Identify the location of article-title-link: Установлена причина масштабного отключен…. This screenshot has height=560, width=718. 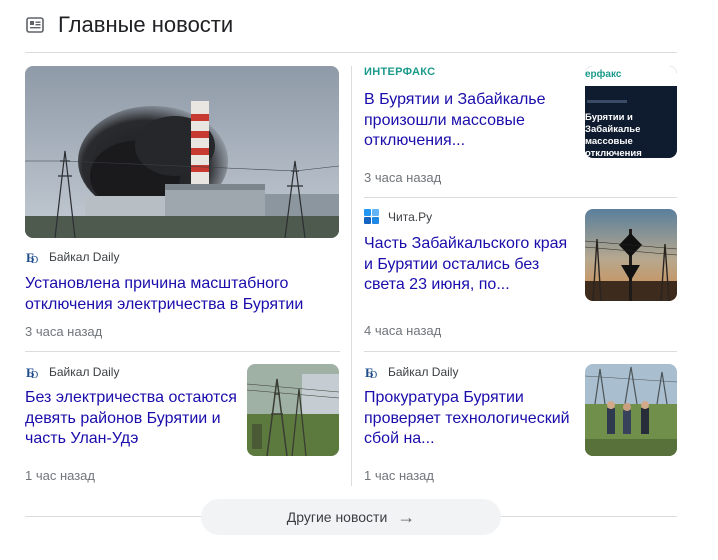
(182, 294).